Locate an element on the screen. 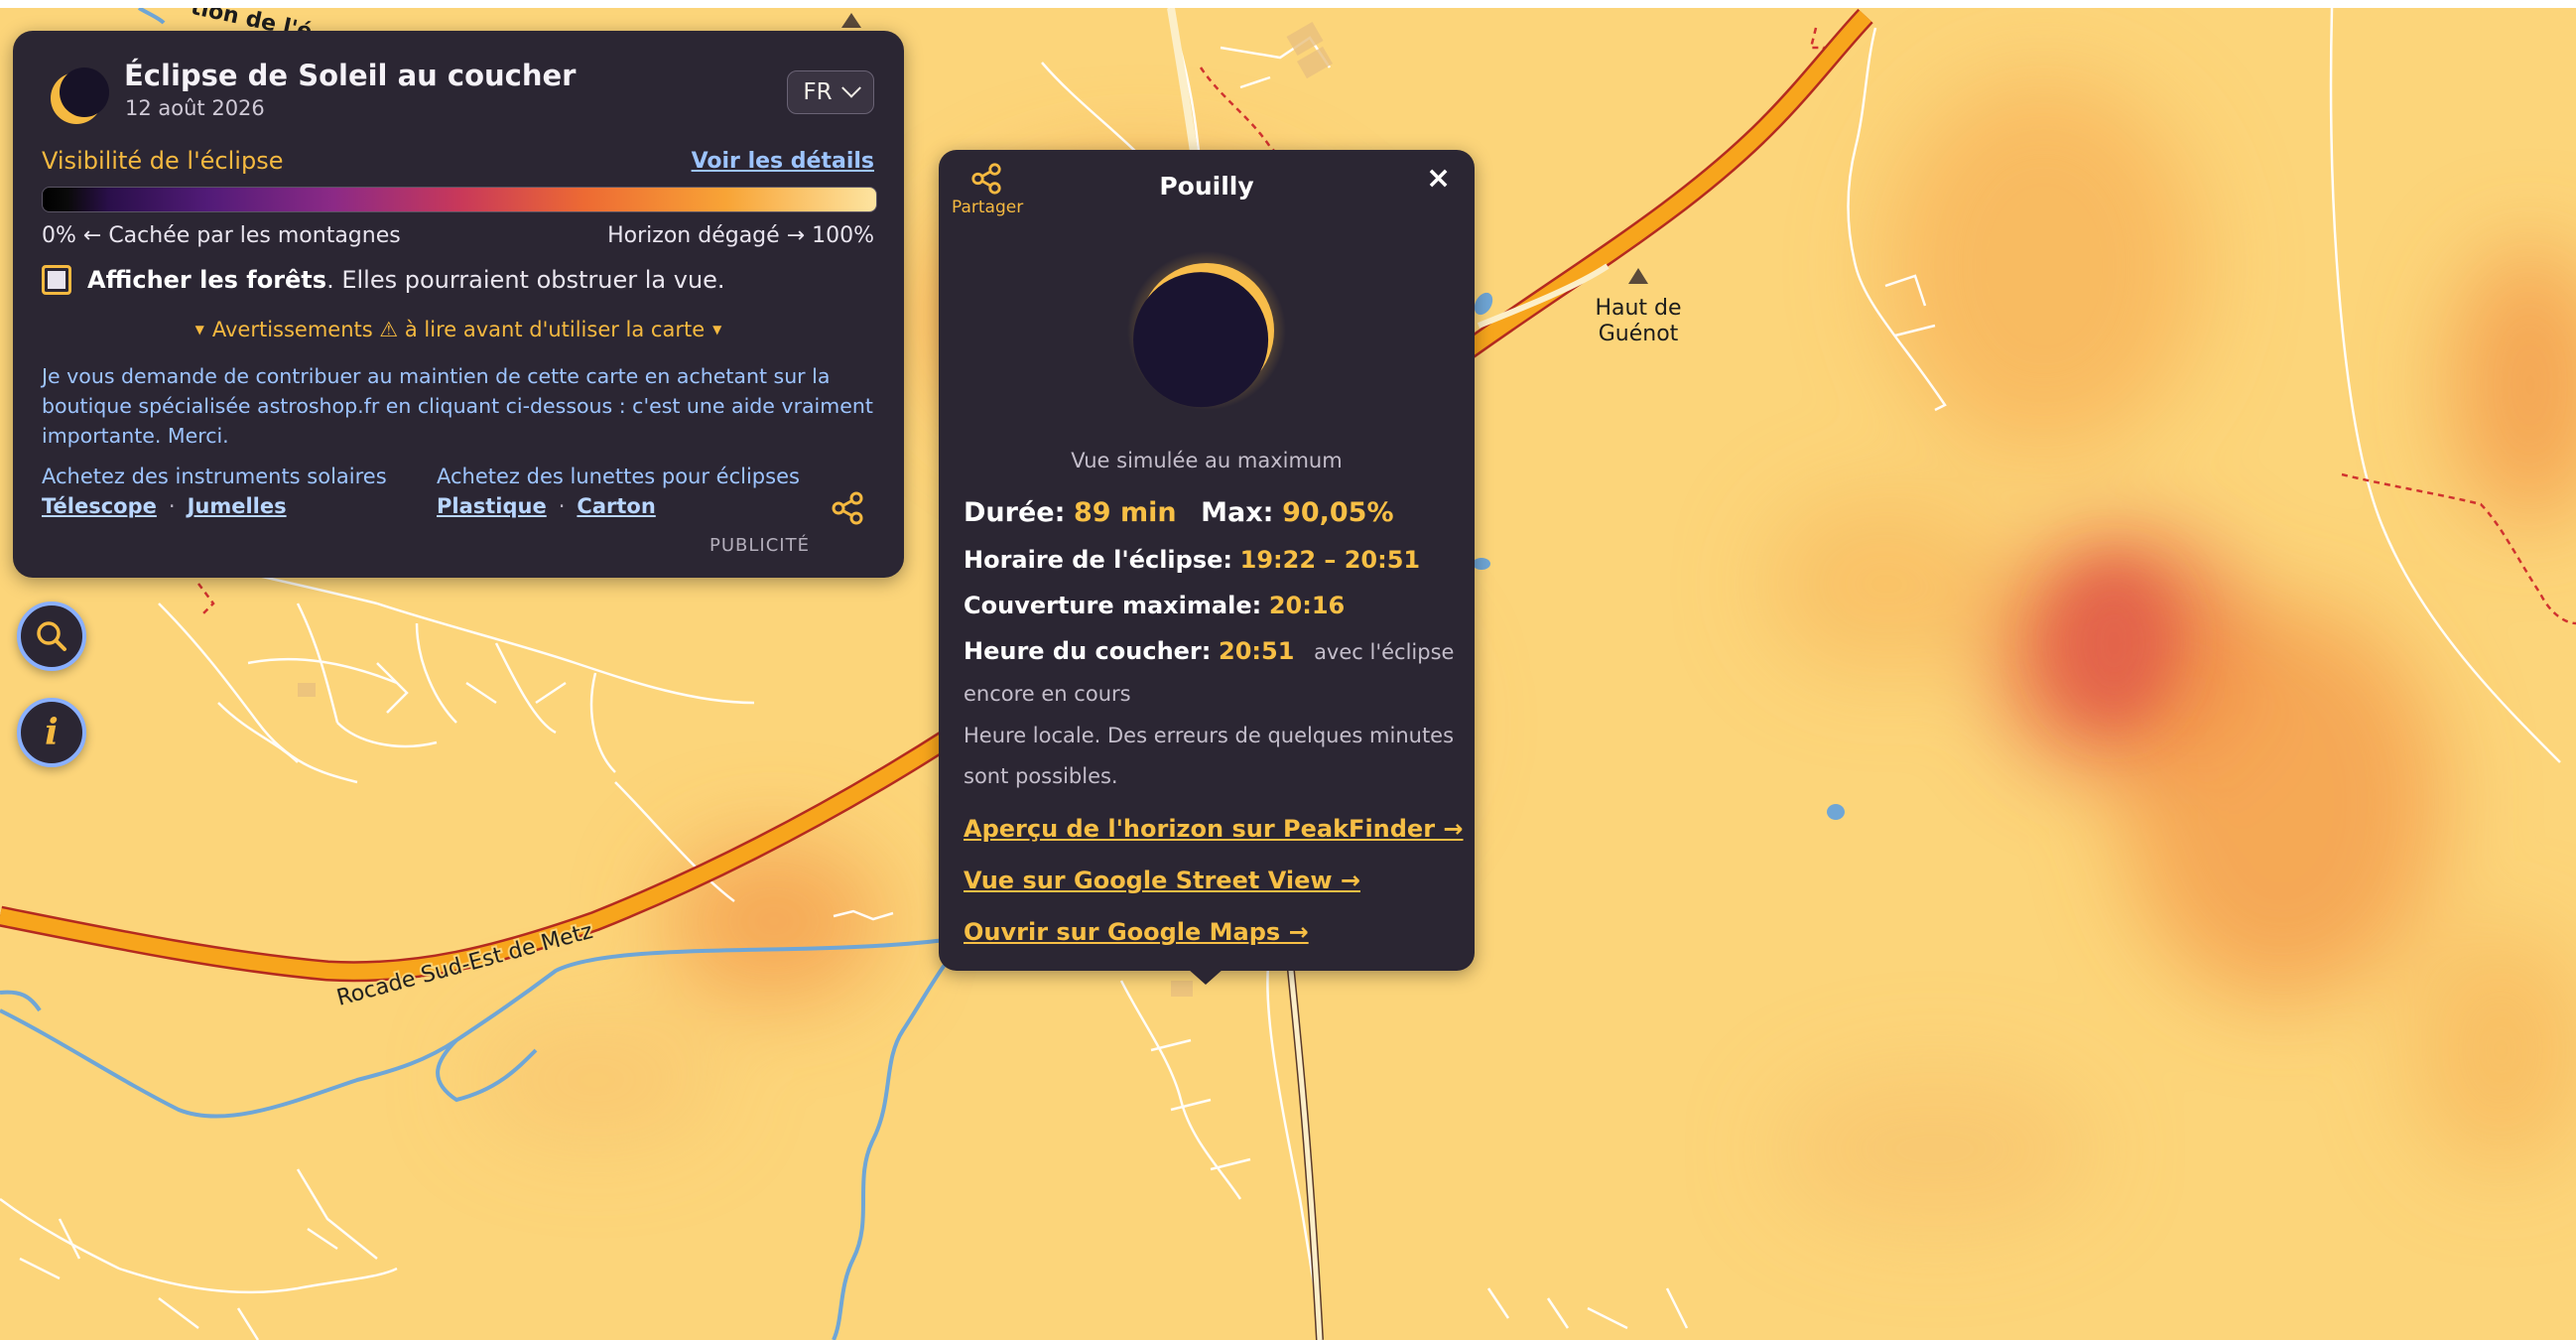 The image size is (2576, 1340). max-coverage-line: Couverture maximale: 20:16 is located at coordinates (1155, 605).